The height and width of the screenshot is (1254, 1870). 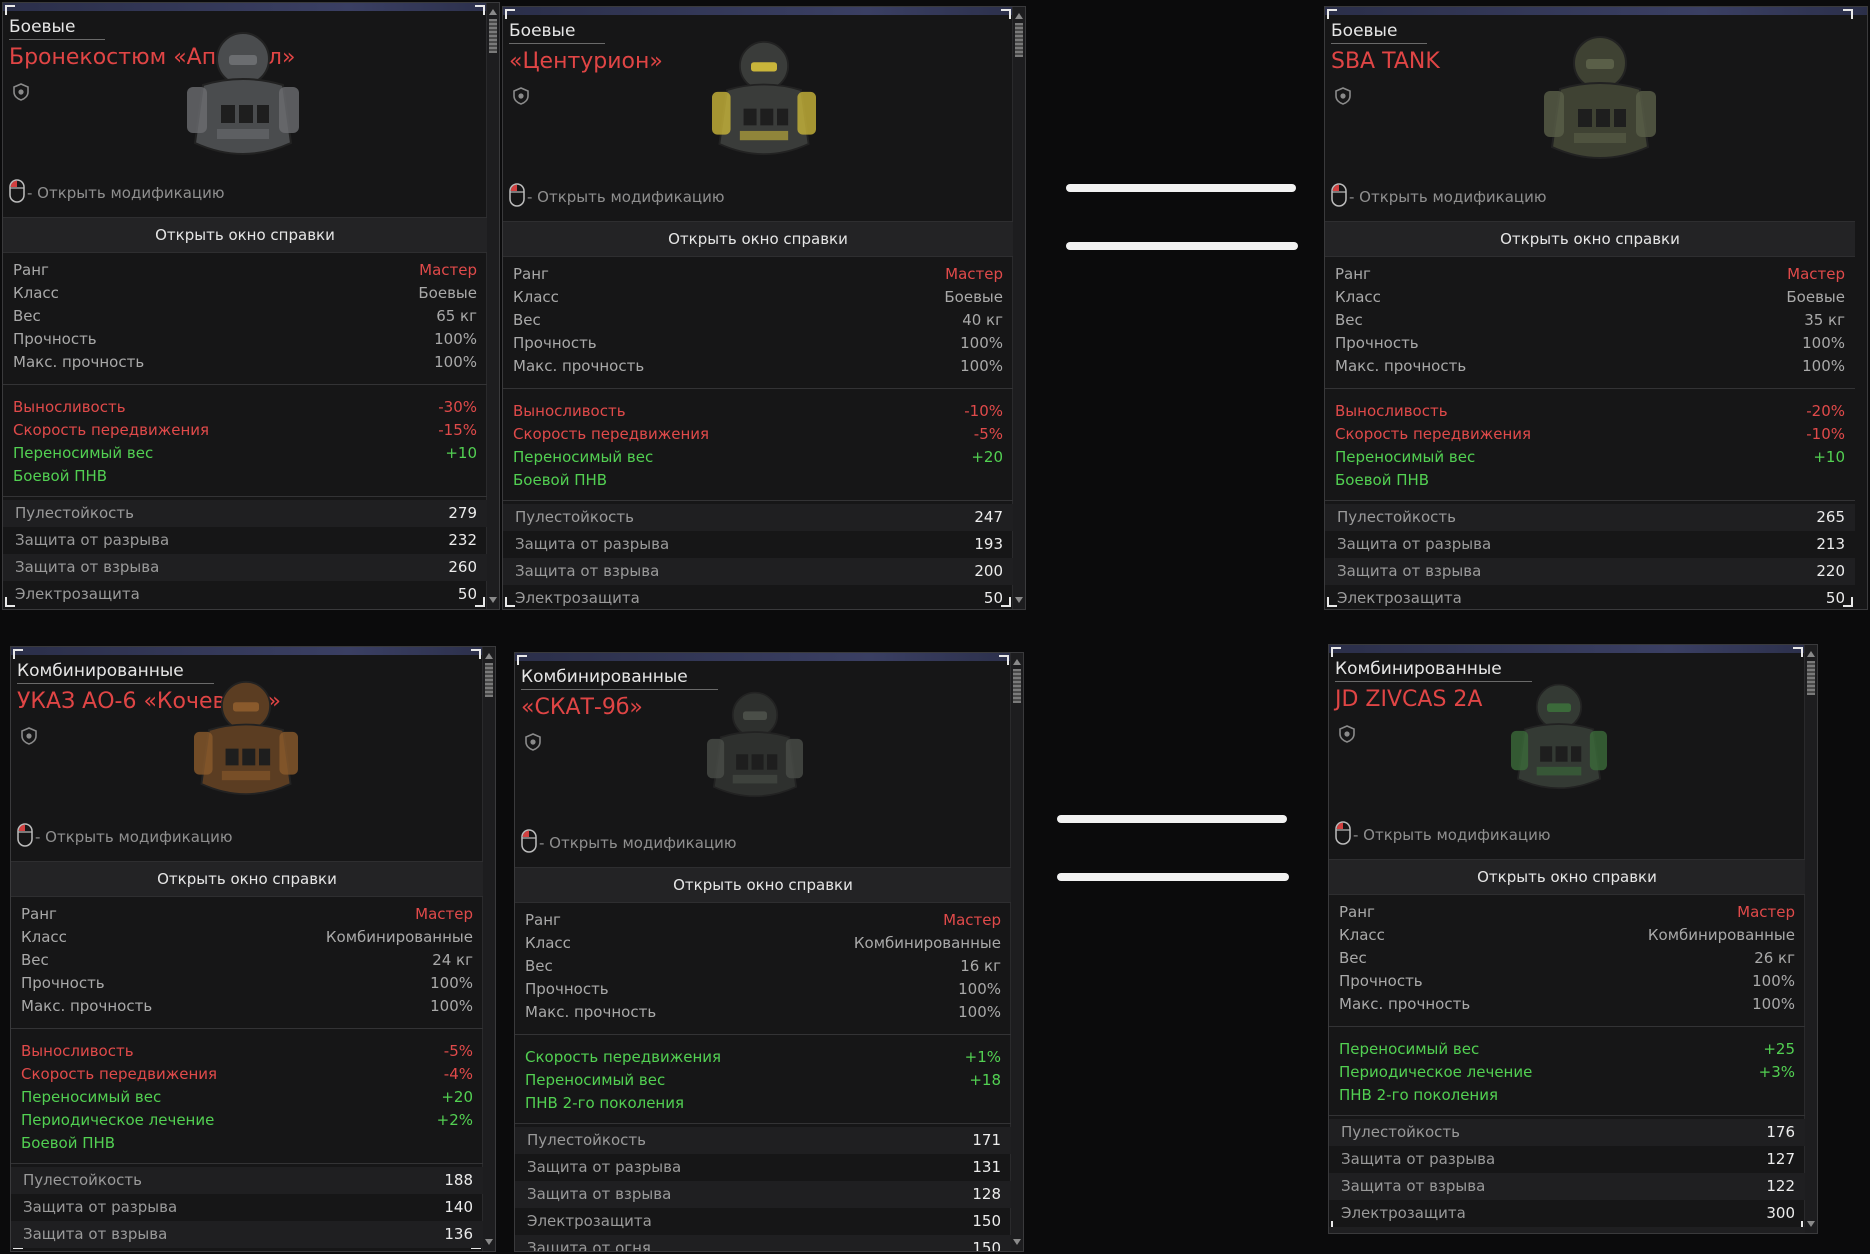 What do you see at coordinates (927, 943) in the screenshot?
I see `stat-value: Комбинированные` at bounding box center [927, 943].